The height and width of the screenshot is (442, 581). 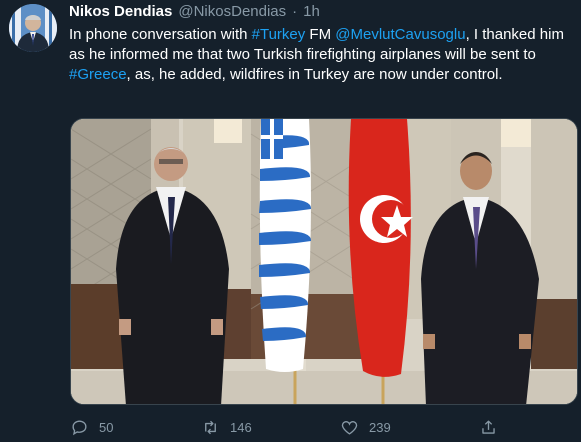 What do you see at coordinates (120, 11) in the screenshot?
I see `author-name: Nikos Dendias` at bounding box center [120, 11].